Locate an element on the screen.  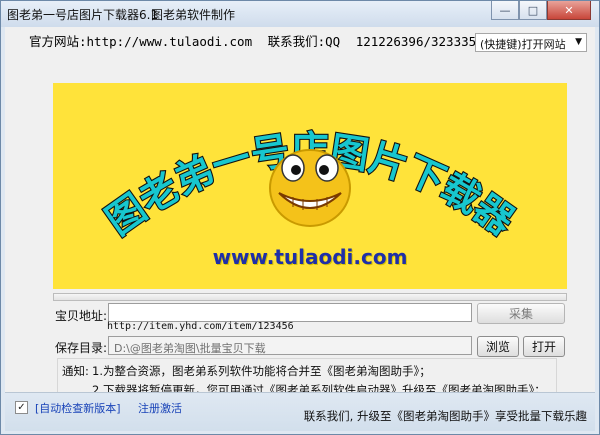
notice-label: 通知: is located at coordinates (75, 371).